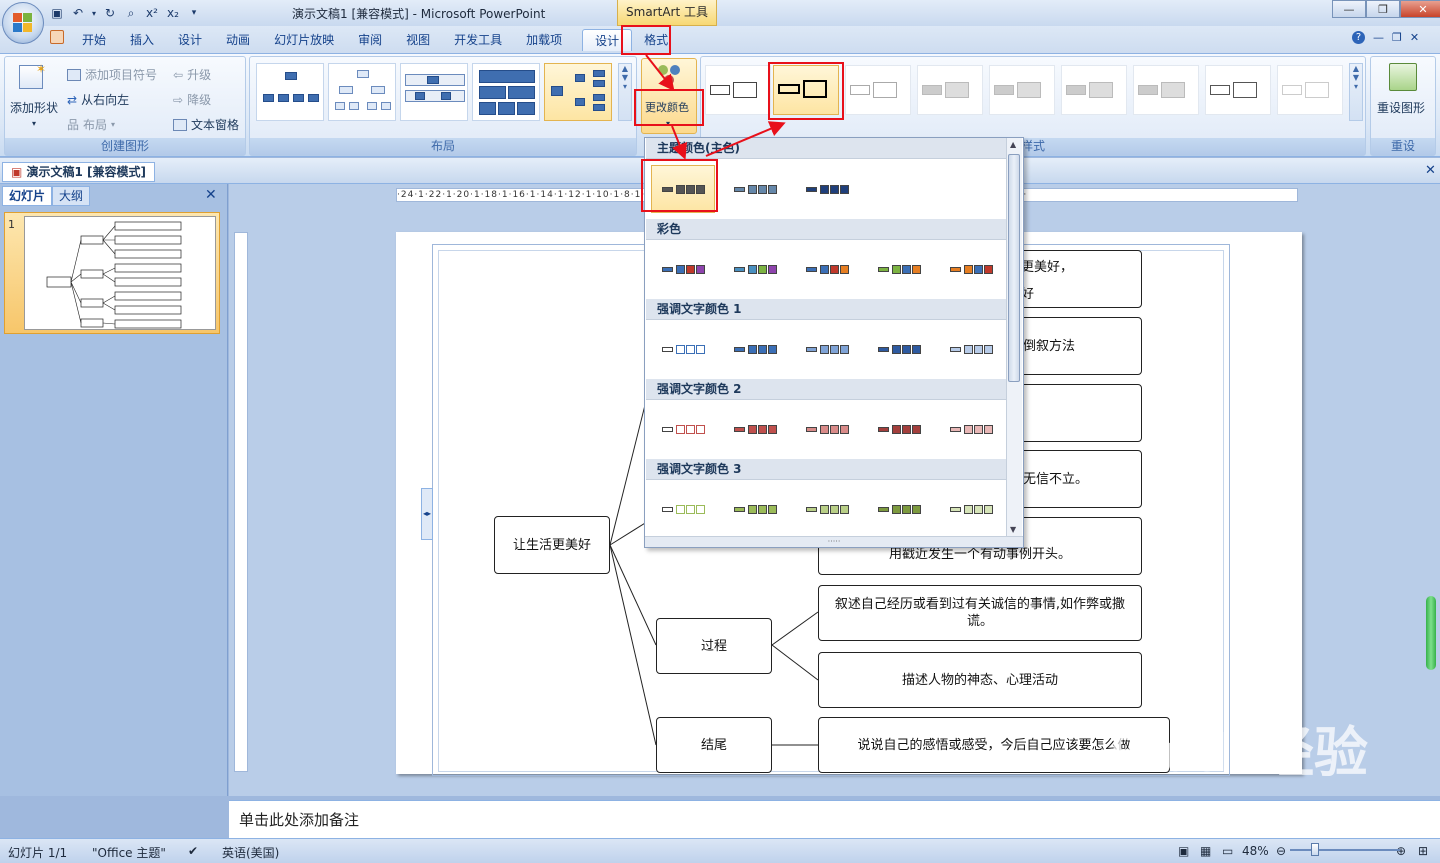  Describe the element at coordinates (290, 92) in the screenshot. I see `layout-thumb-org-chart` at that location.